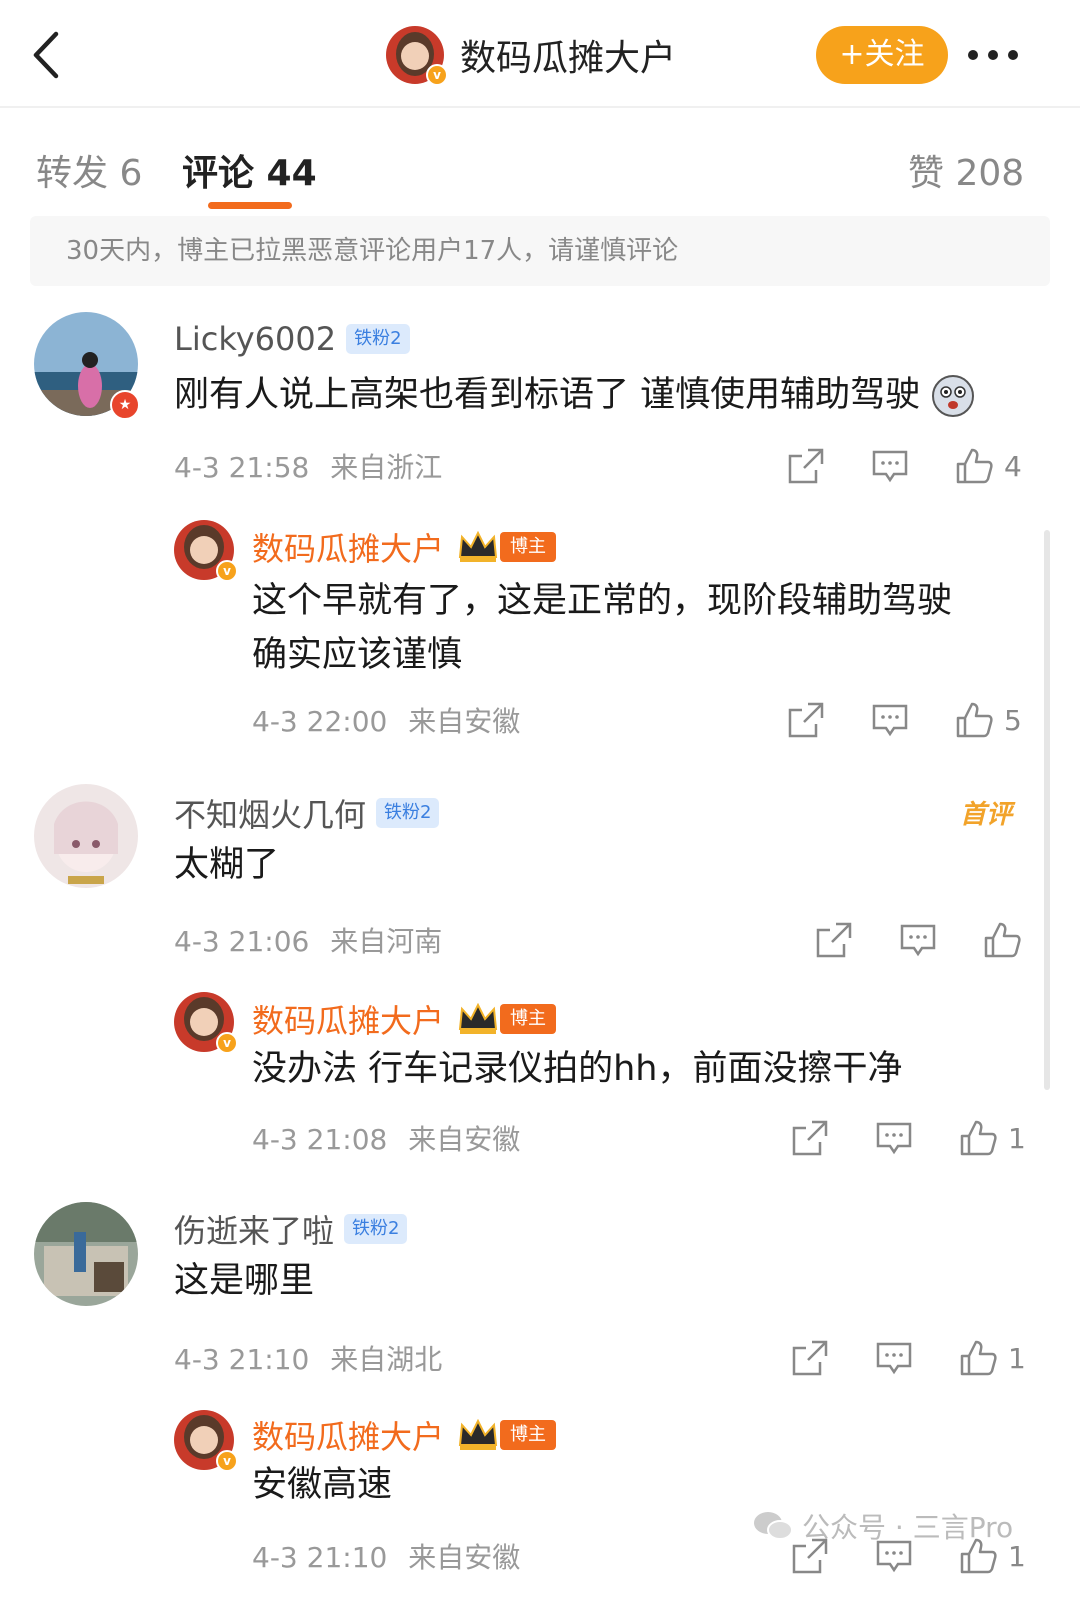 The height and width of the screenshot is (1600, 1080). Describe the element at coordinates (357, 655) in the screenshot. I see `reply-text: 确实应该谨慎` at that location.